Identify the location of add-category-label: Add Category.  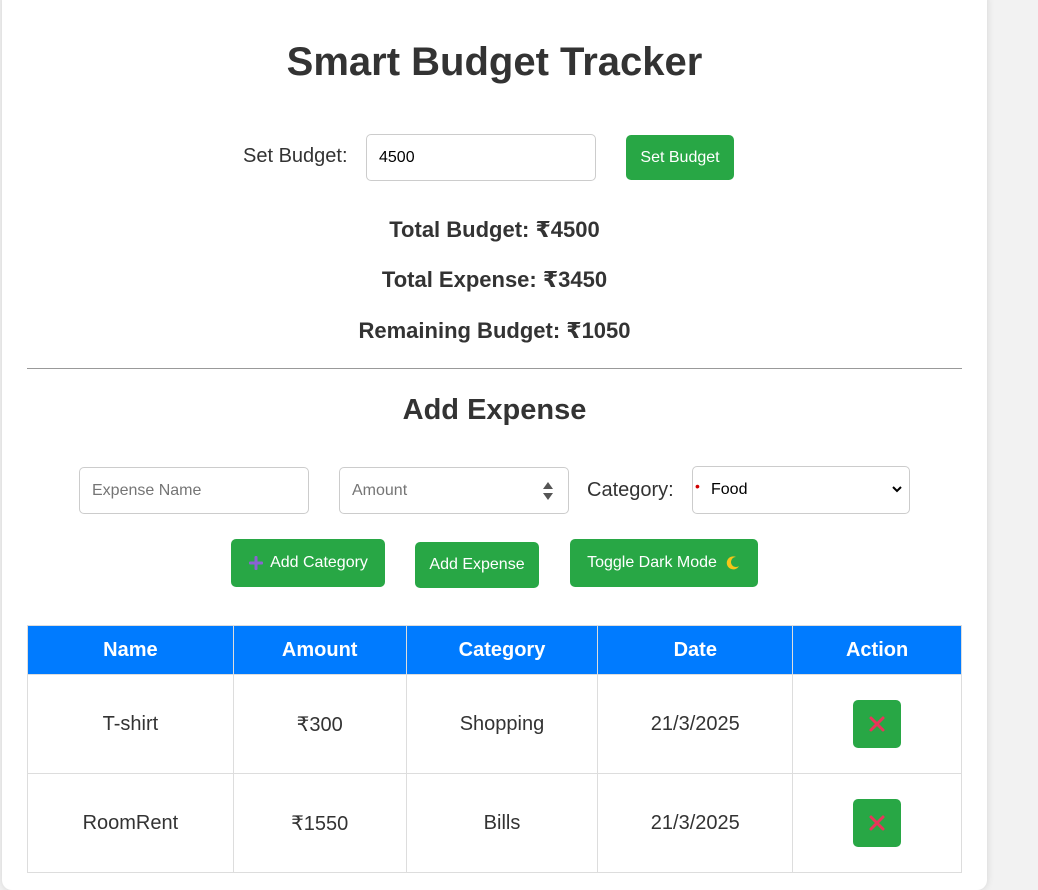
(319, 562).